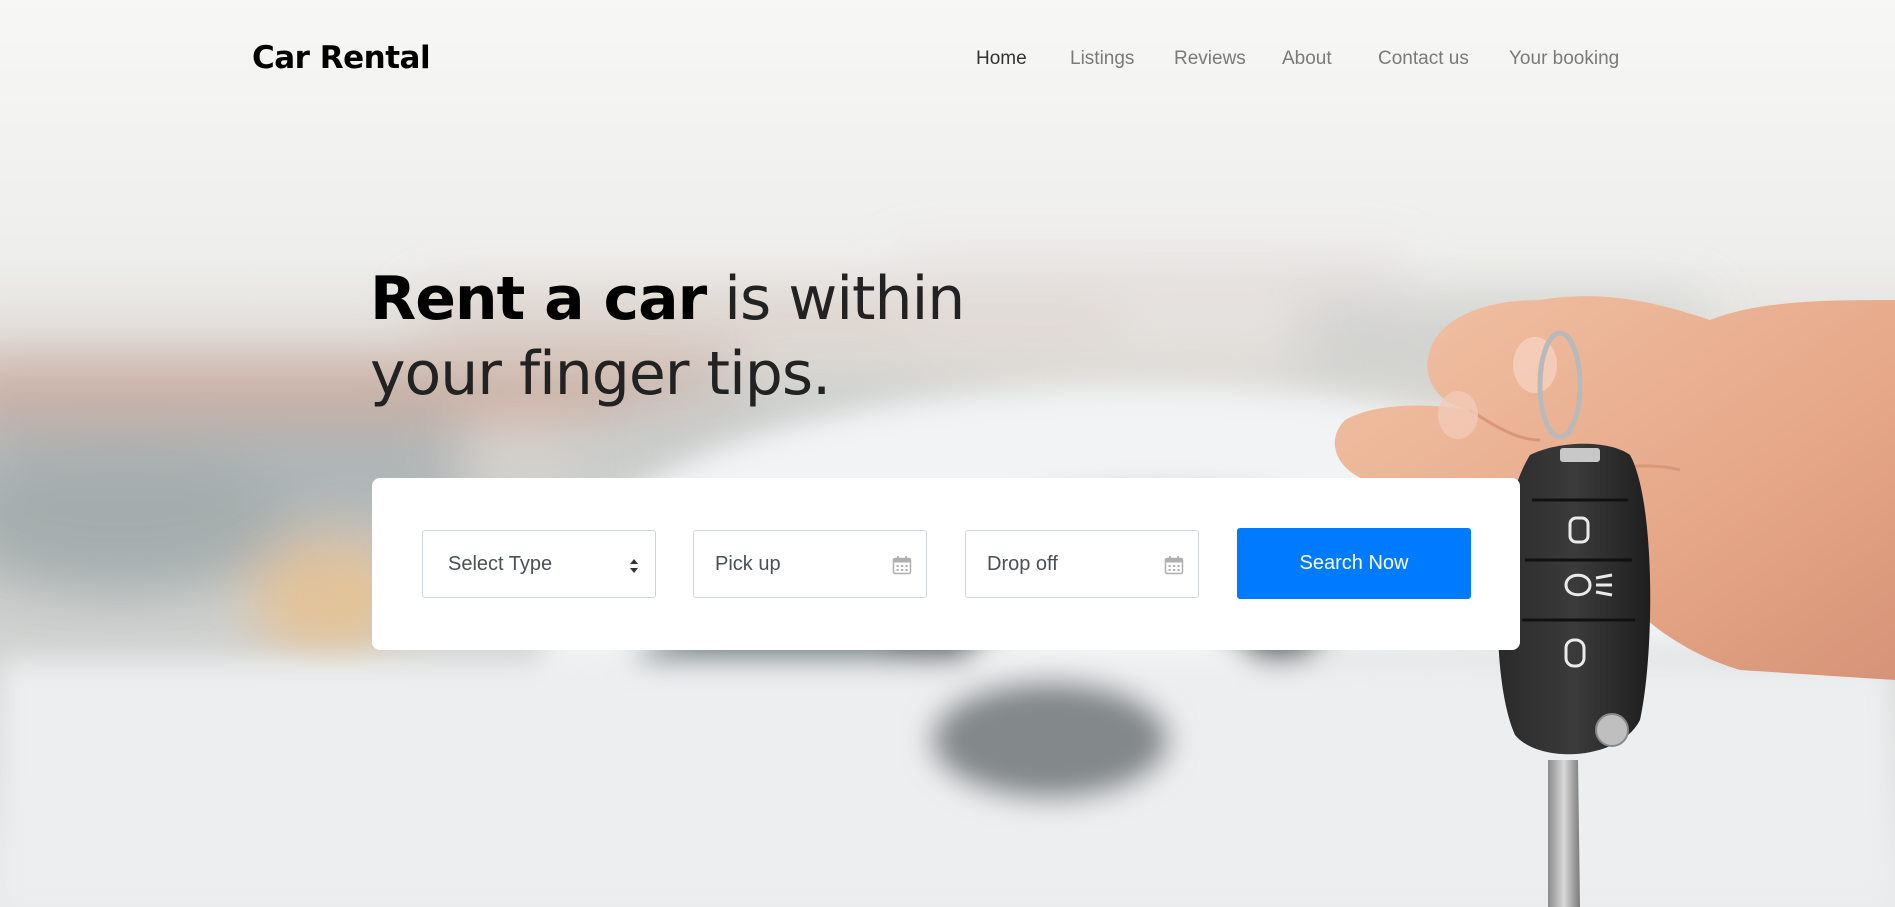 This screenshot has height=907, width=1895. What do you see at coordinates (634, 566) in the screenshot?
I see `select-arrows-icon` at bounding box center [634, 566].